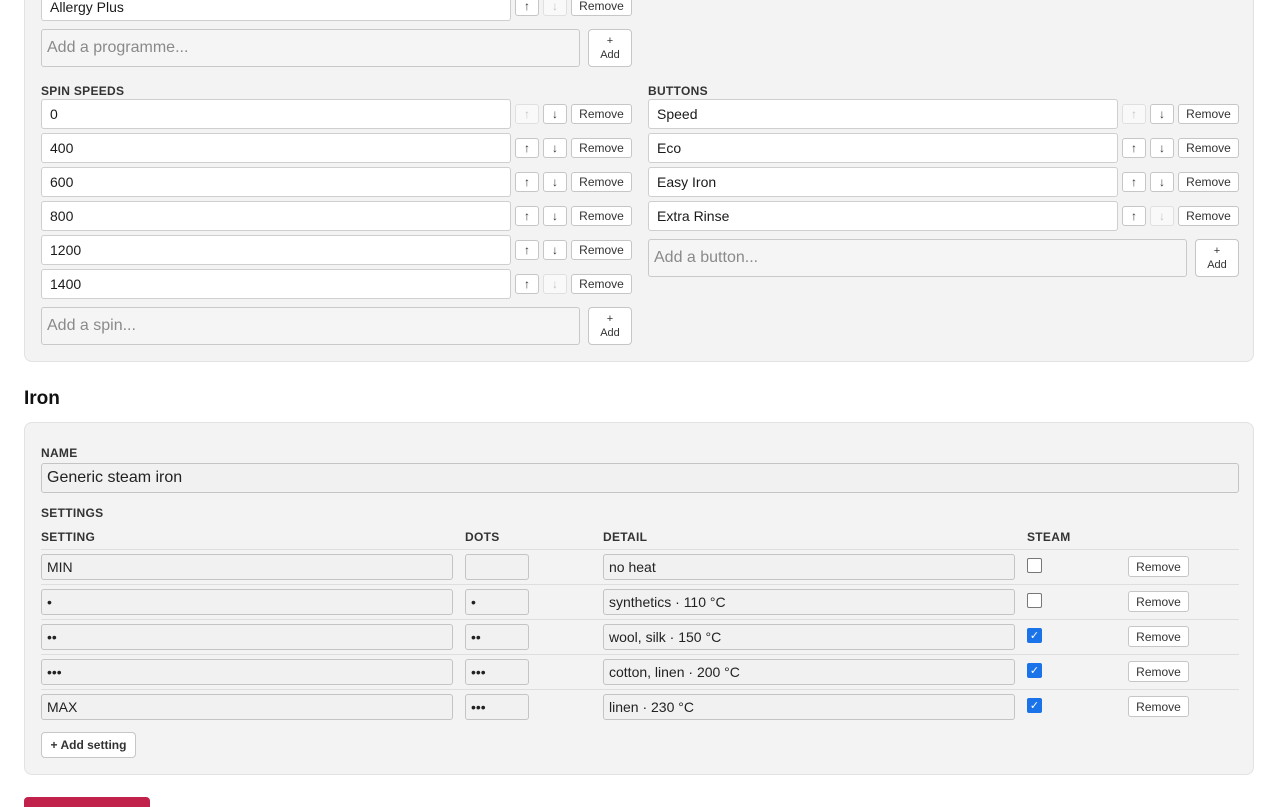 This screenshot has height=807, width=1280. What do you see at coordinates (87, 802) in the screenshot?
I see `danger-button` at bounding box center [87, 802].